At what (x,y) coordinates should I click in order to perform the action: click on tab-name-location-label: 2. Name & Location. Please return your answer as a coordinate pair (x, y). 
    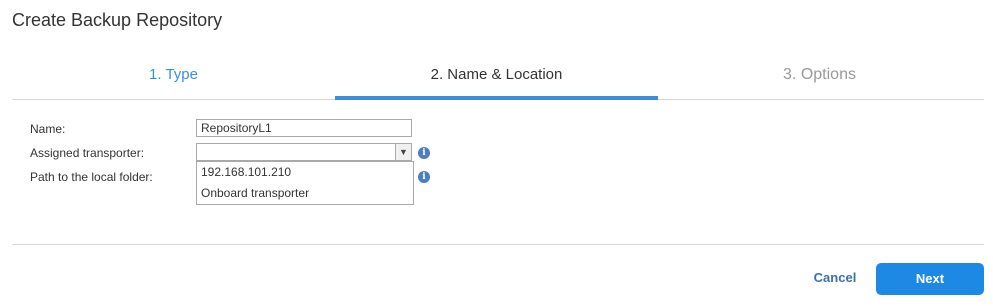
    Looking at the image, I should click on (496, 74).